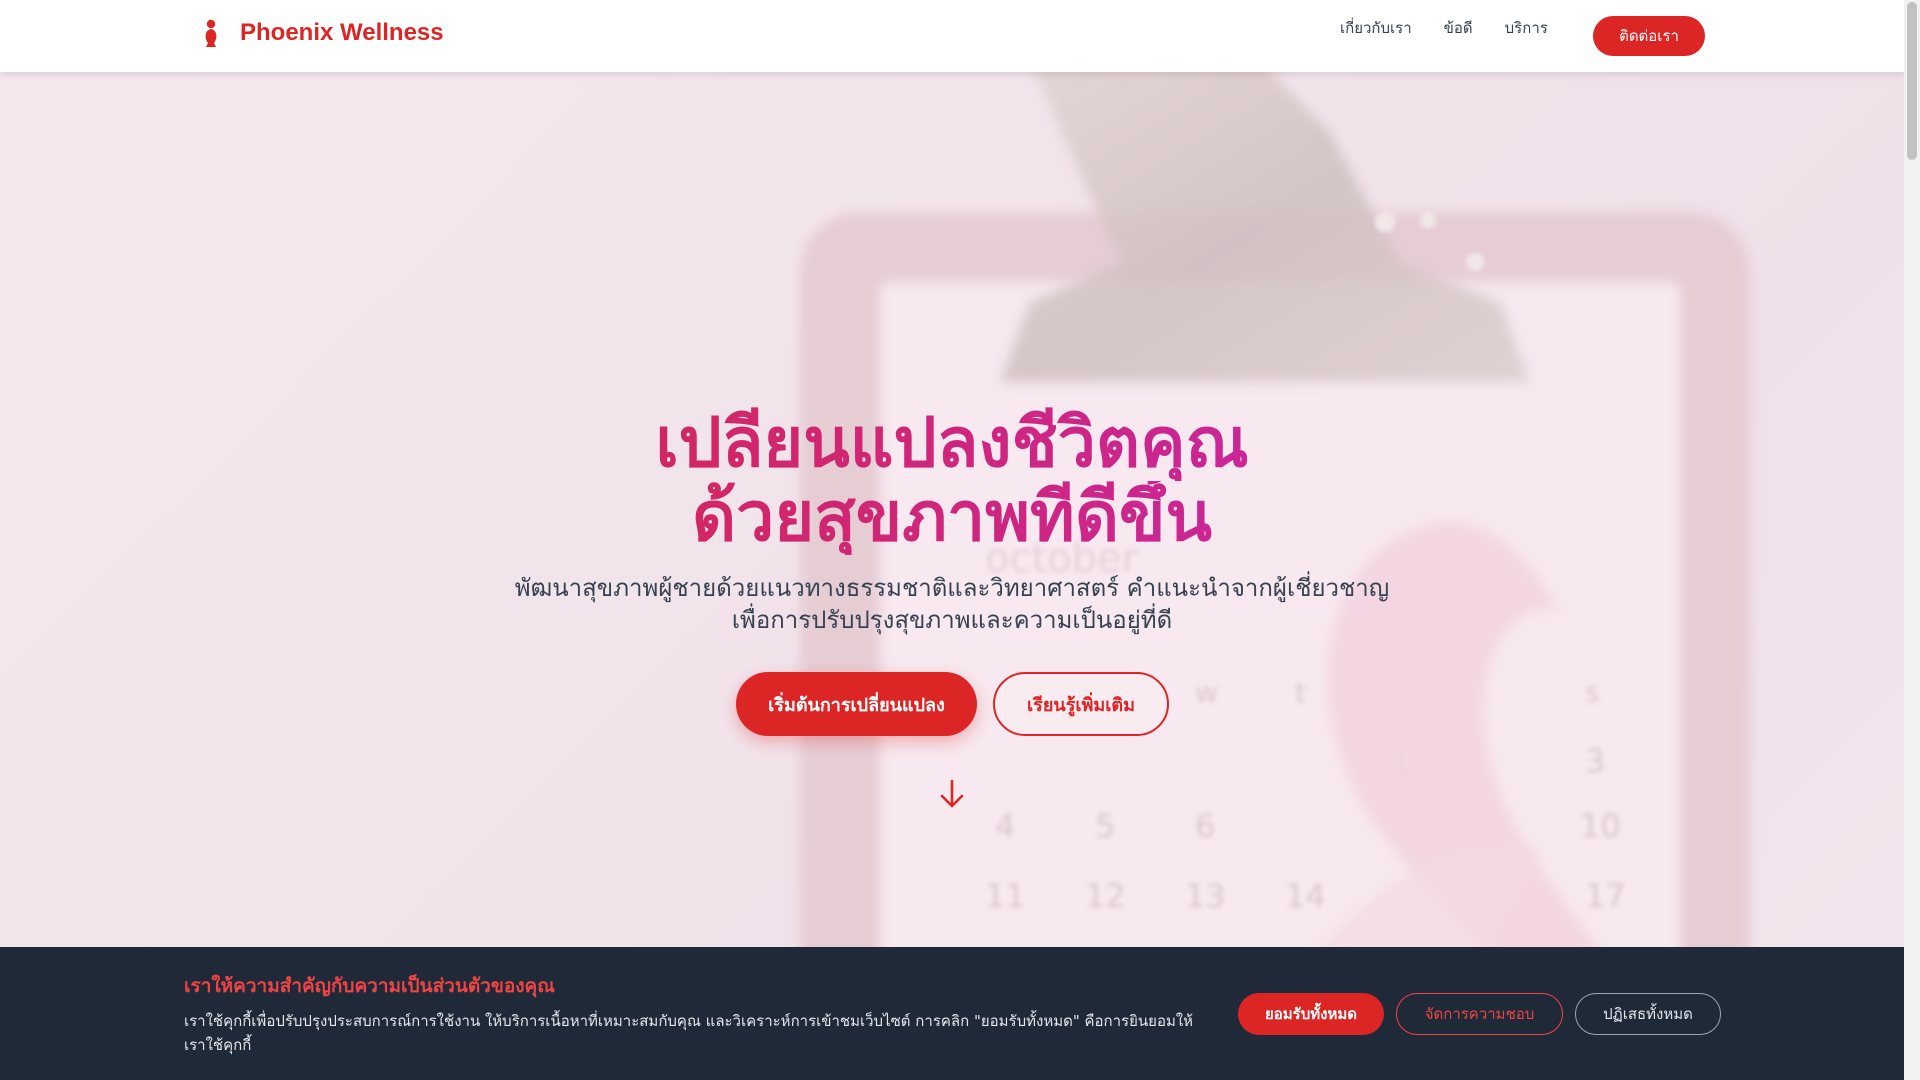 The width and height of the screenshot is (1920, 1080). I want to click on nav-item-benefits: ข้อดี, so click(1458, 28).